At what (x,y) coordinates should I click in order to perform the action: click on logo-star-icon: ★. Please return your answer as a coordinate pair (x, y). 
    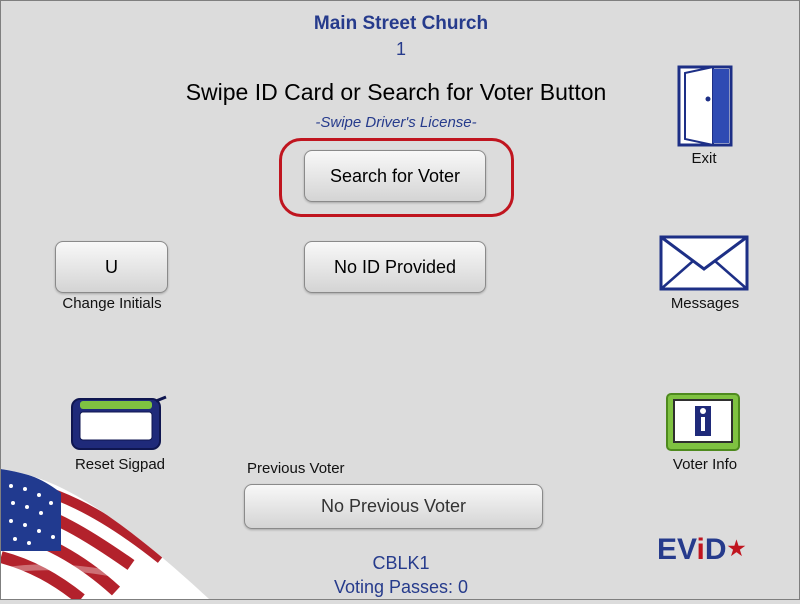
    Looking at the image, I should click on (736, 549).